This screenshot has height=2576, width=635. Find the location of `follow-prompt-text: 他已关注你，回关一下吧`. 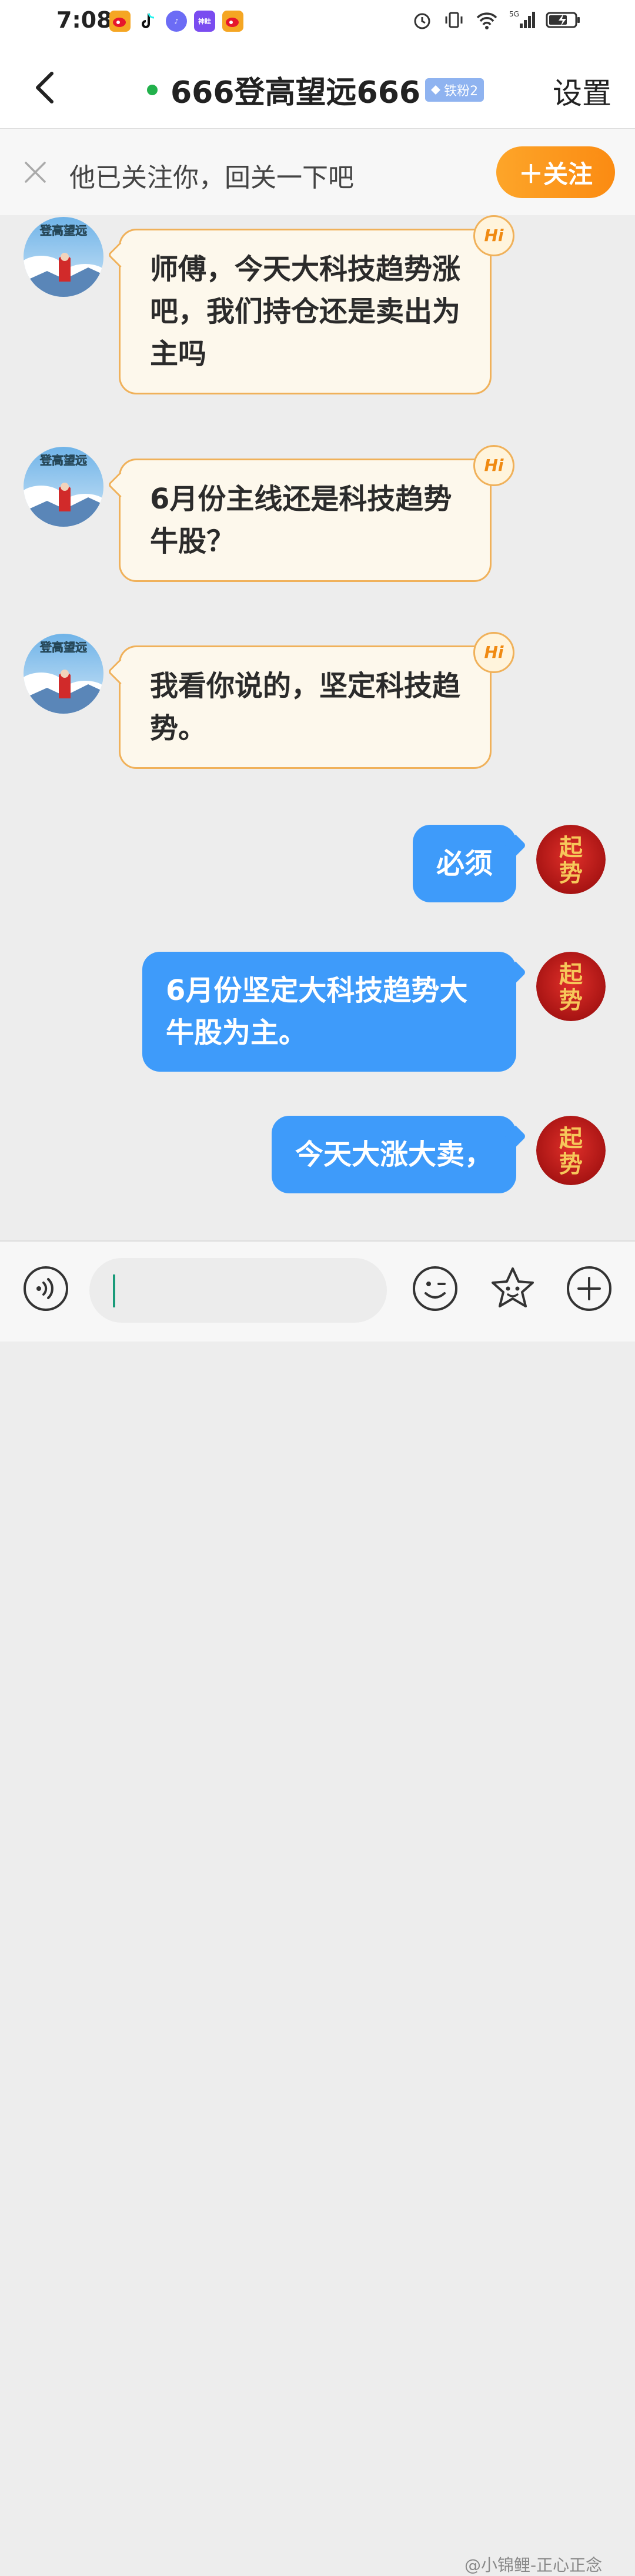

follow-prompt-text: 他已关注你，回关一下吧 is located at coordinates (211, 178).